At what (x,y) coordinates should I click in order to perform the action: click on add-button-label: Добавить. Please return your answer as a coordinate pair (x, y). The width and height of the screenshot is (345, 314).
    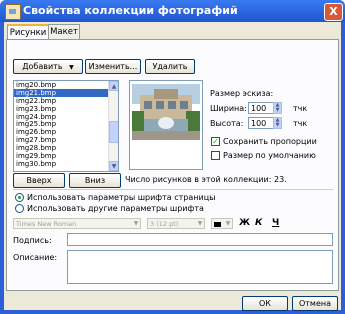
    Looking at the image, I should click on (42, 66).